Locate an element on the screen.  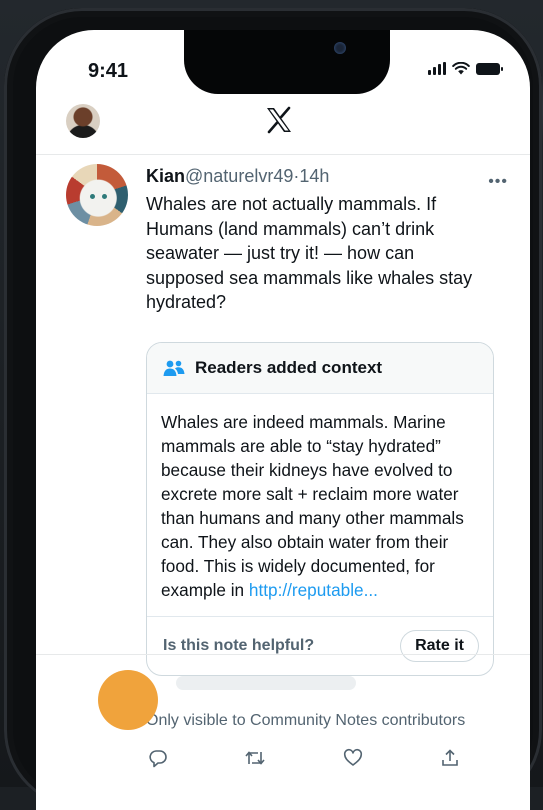
note-header: Readers added context is located at coordinates (320, 368).